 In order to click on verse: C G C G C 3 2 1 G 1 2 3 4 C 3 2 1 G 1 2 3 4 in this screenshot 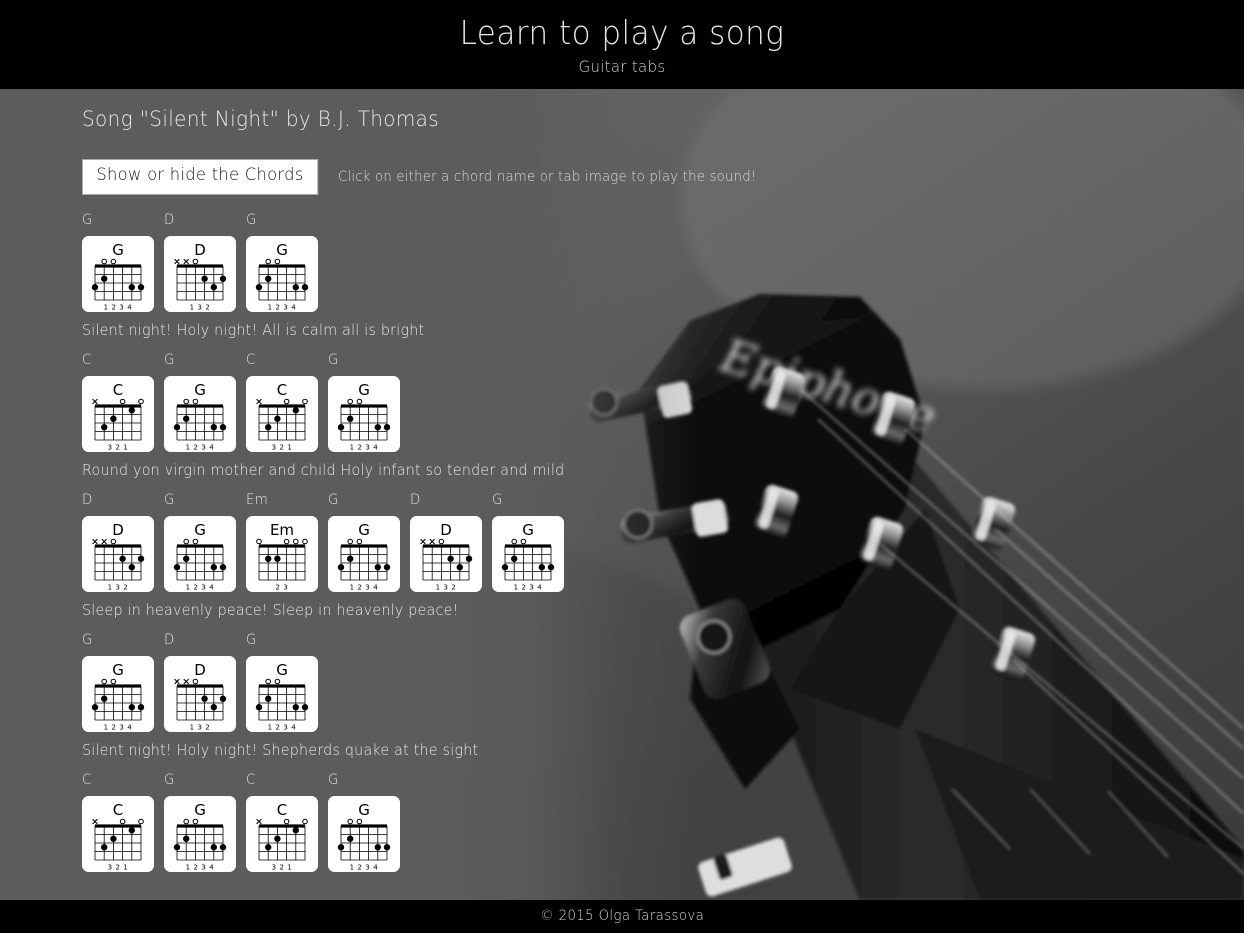, I will do `click(663, 822)`.